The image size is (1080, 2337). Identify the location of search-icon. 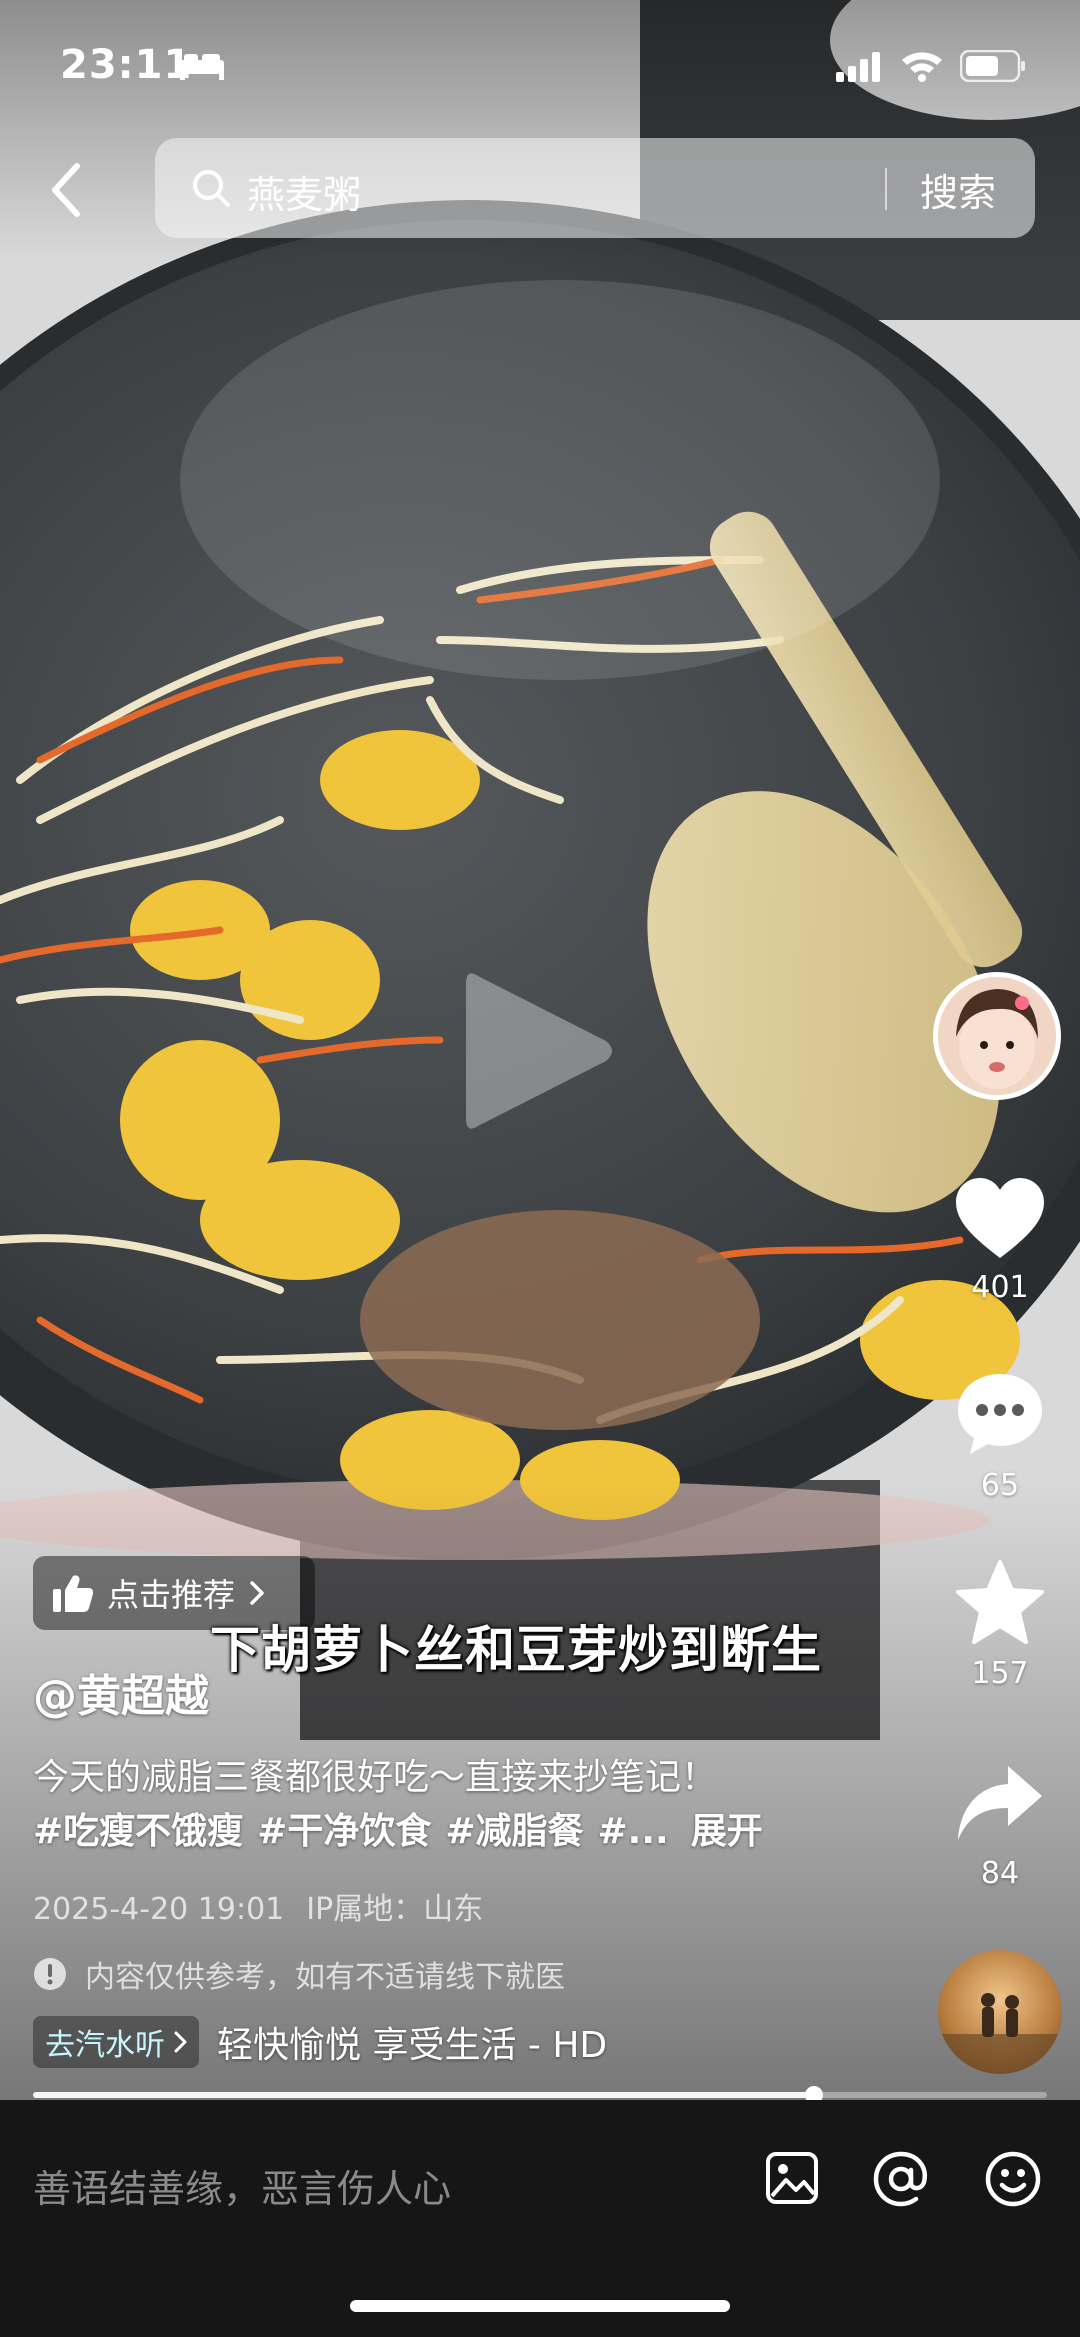
(211, 188).